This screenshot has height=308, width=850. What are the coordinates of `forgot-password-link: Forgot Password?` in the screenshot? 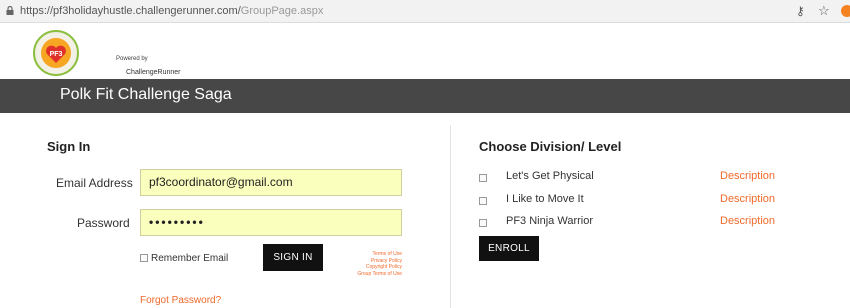 It's located at (180, 300).